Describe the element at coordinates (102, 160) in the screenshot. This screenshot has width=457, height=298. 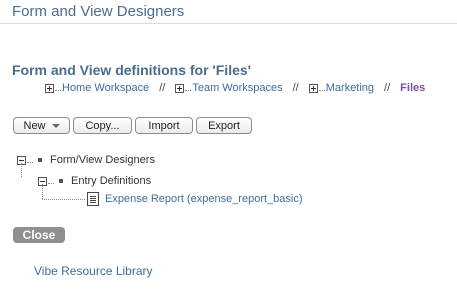
I see `tree-node-label: Form/View Designers` at that location.